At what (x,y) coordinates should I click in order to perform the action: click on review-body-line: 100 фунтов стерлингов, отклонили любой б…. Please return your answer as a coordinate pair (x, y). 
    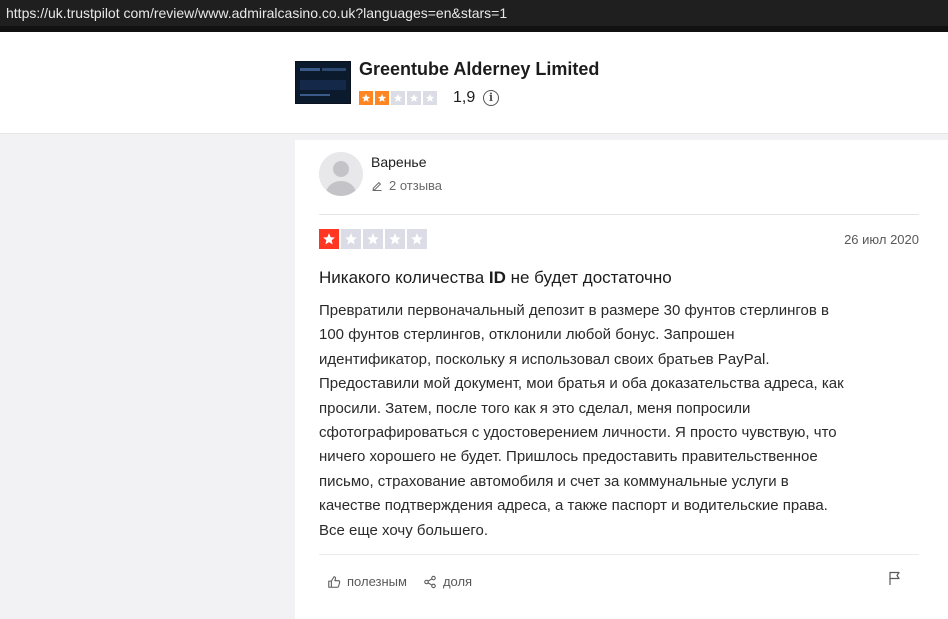
    Looking at the image, I should click on (527, 335).